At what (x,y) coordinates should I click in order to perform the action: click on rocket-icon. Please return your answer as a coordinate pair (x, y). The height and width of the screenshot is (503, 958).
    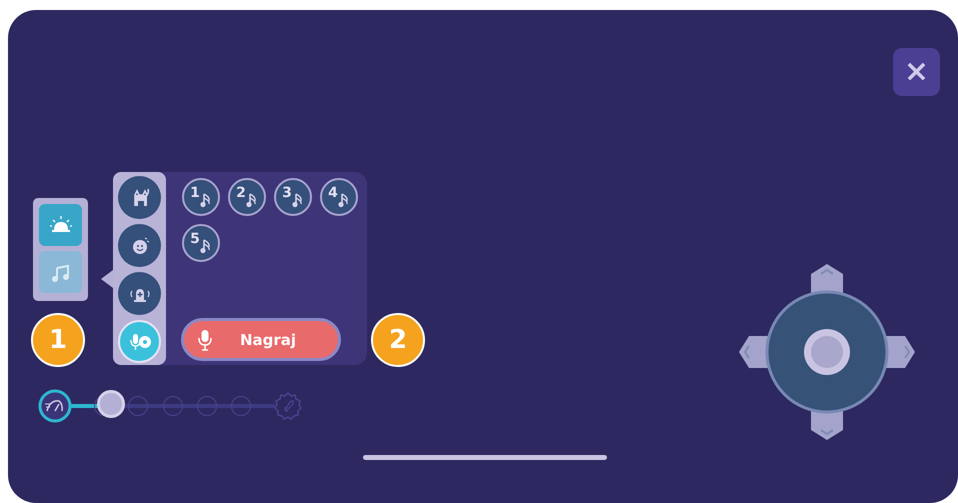
    Looking at the image, I should click on (288, 406).